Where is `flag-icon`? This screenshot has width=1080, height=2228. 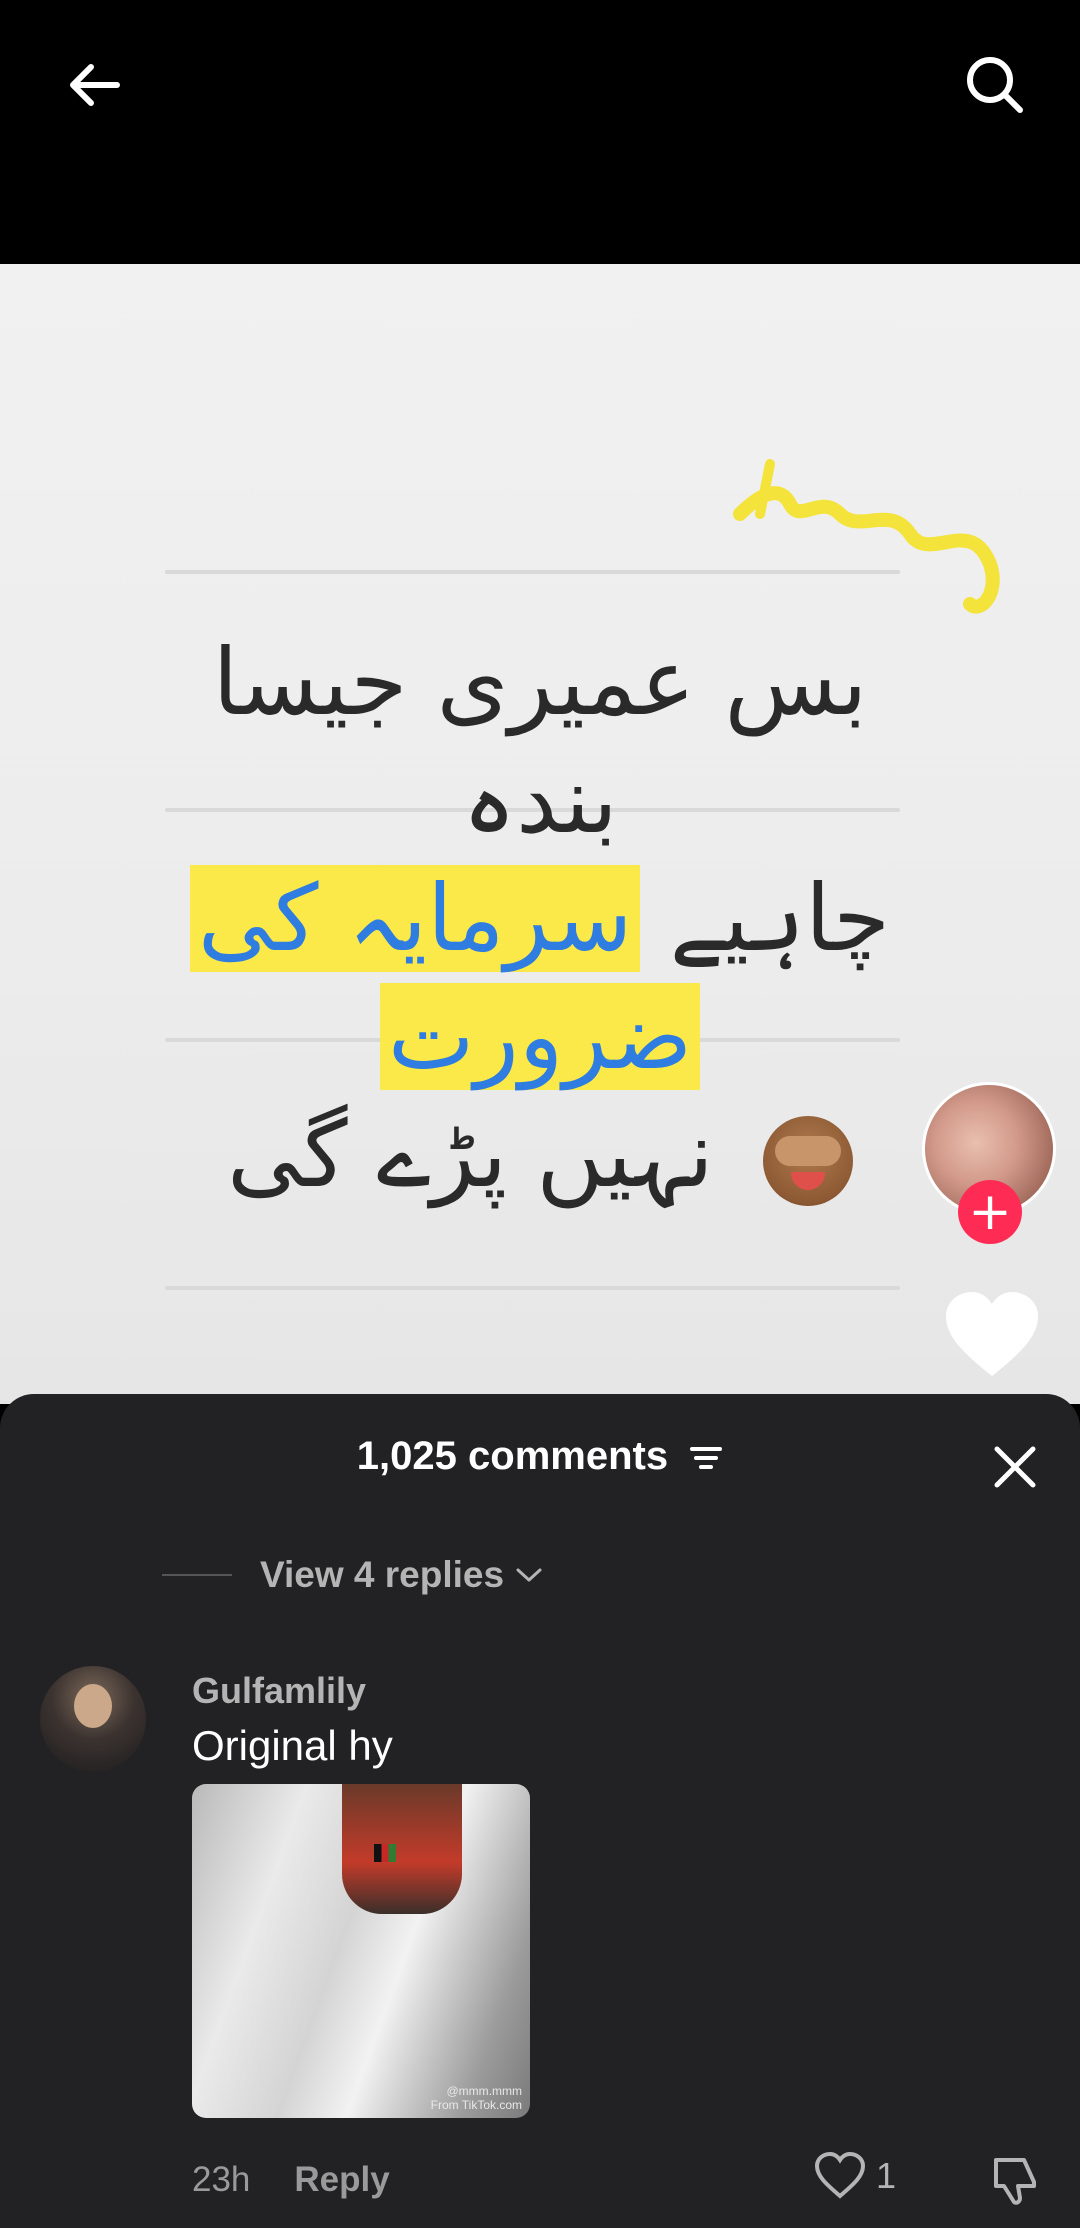
flag-icon is located at coordinates (385, 1853).